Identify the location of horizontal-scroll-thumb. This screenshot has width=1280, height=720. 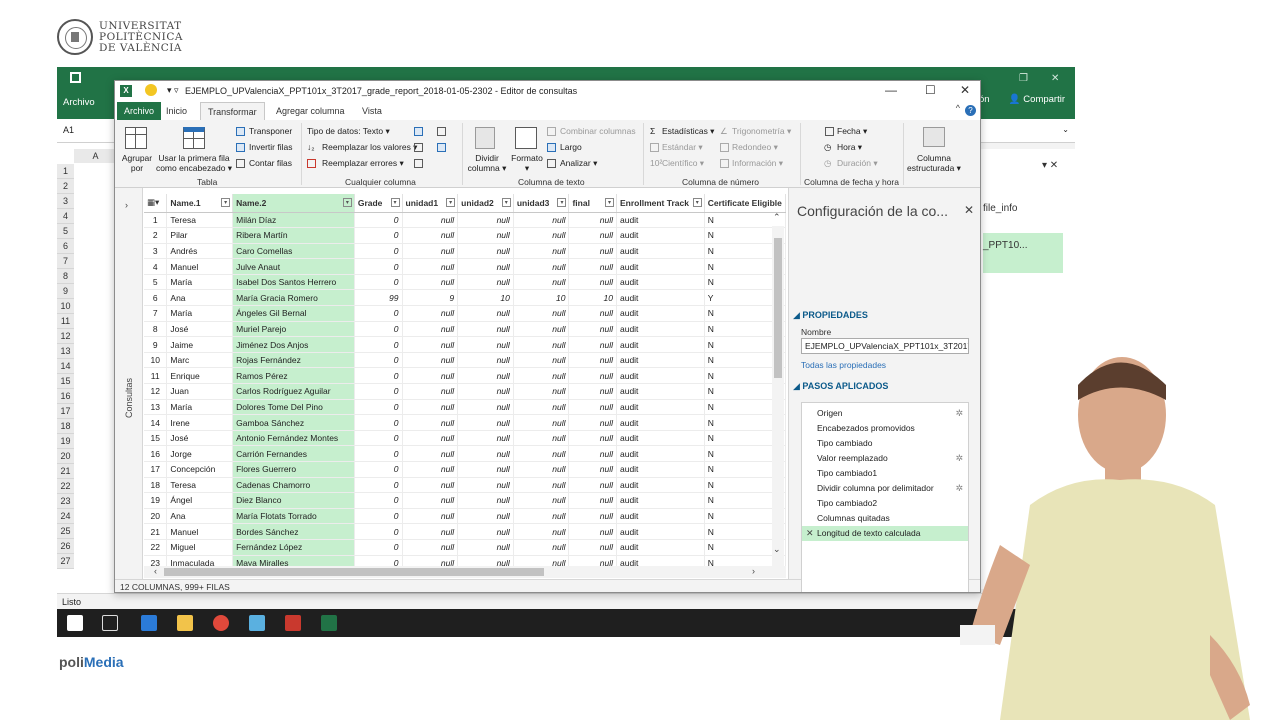
(354, 572).